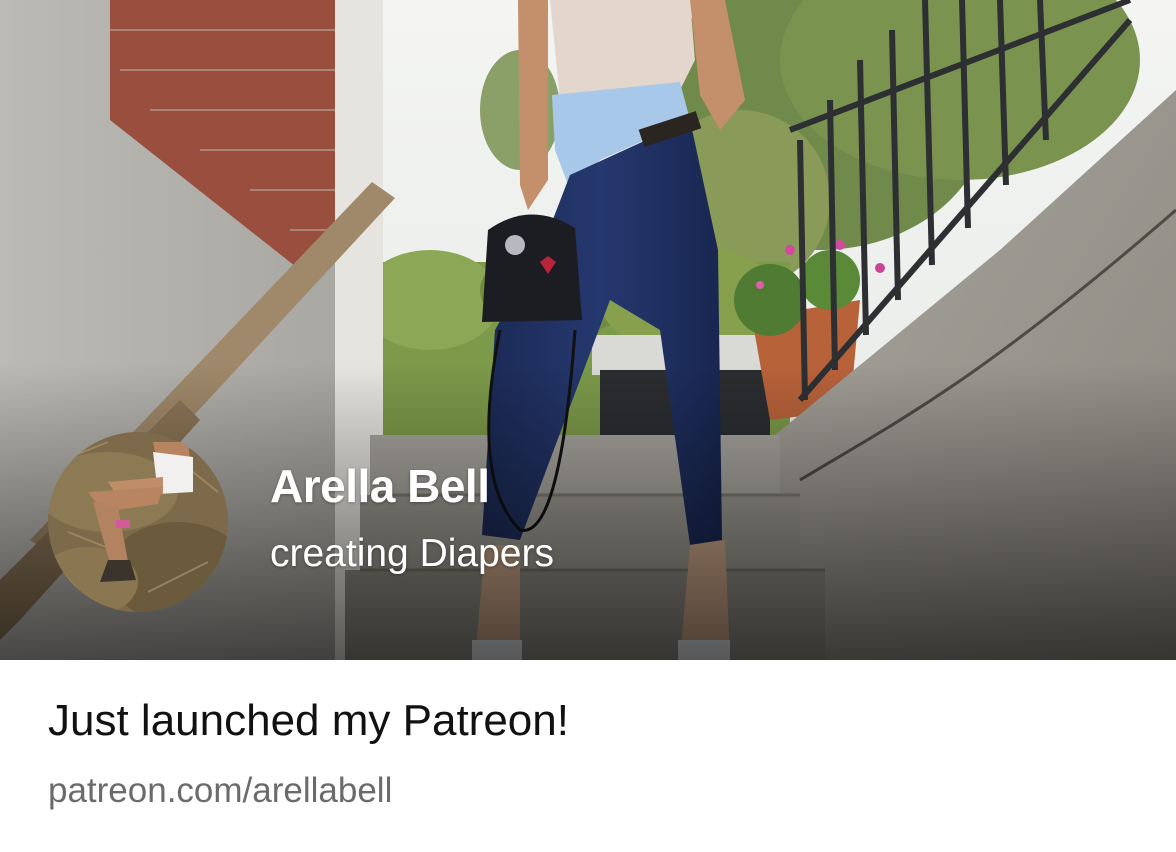  What do you see at coordinates (220, 791) in the screenshot?
I see `link-url: patreon.com/arellabell` at bounding box center [220, 791].